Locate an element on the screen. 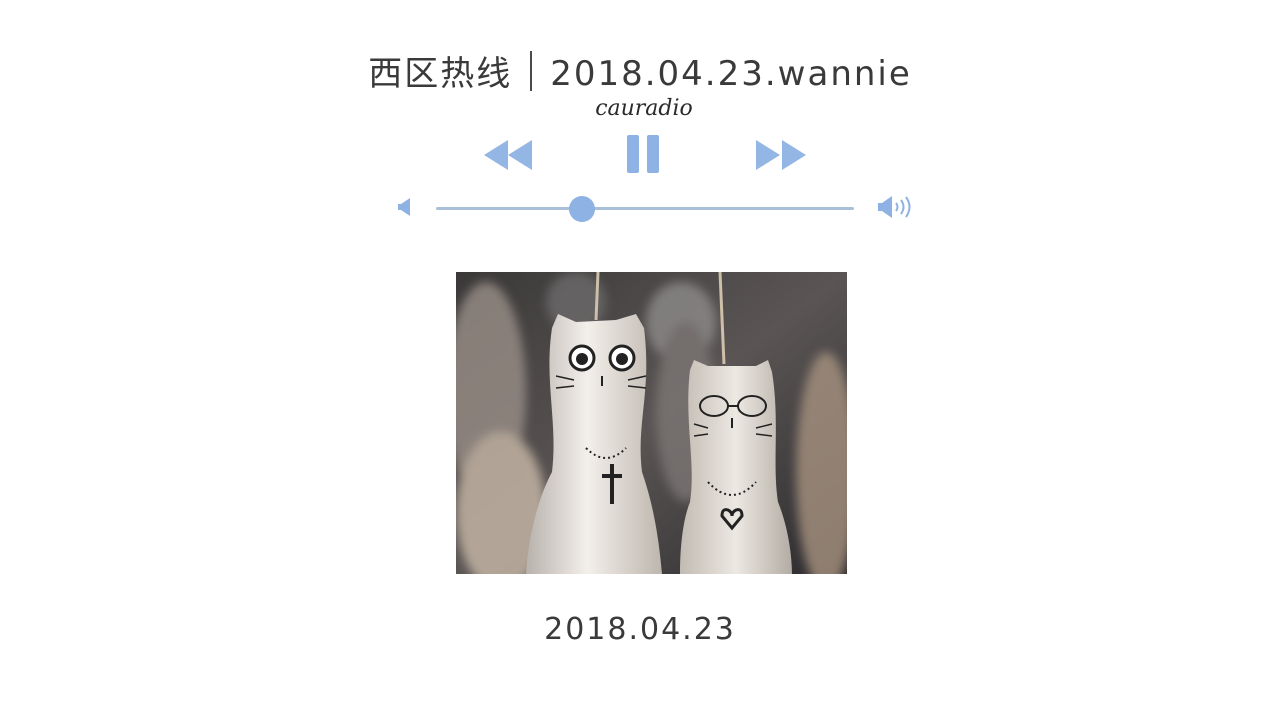 The width and height of the screenshot is (1280, 721). pause-button is located at coordinates (644, 154).